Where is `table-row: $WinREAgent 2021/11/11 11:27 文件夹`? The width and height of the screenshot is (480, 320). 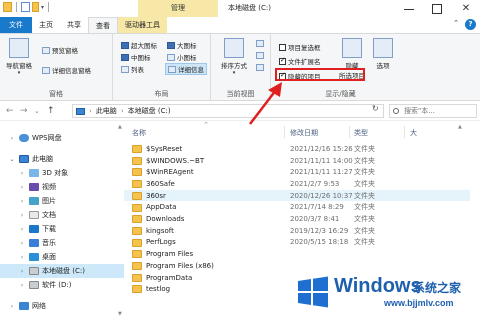 table-row: $WinREAgent 2021/11/11 11:27 文件夹 is located at coordinates (297, 172).